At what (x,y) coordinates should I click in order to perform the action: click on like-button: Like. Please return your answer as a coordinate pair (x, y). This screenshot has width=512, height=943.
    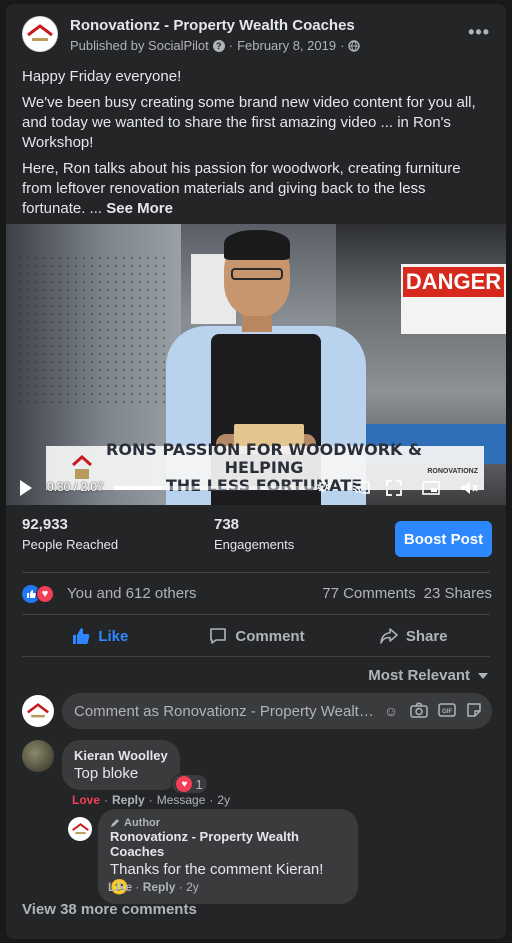
    Looking at the image, I should click on (100, 636).